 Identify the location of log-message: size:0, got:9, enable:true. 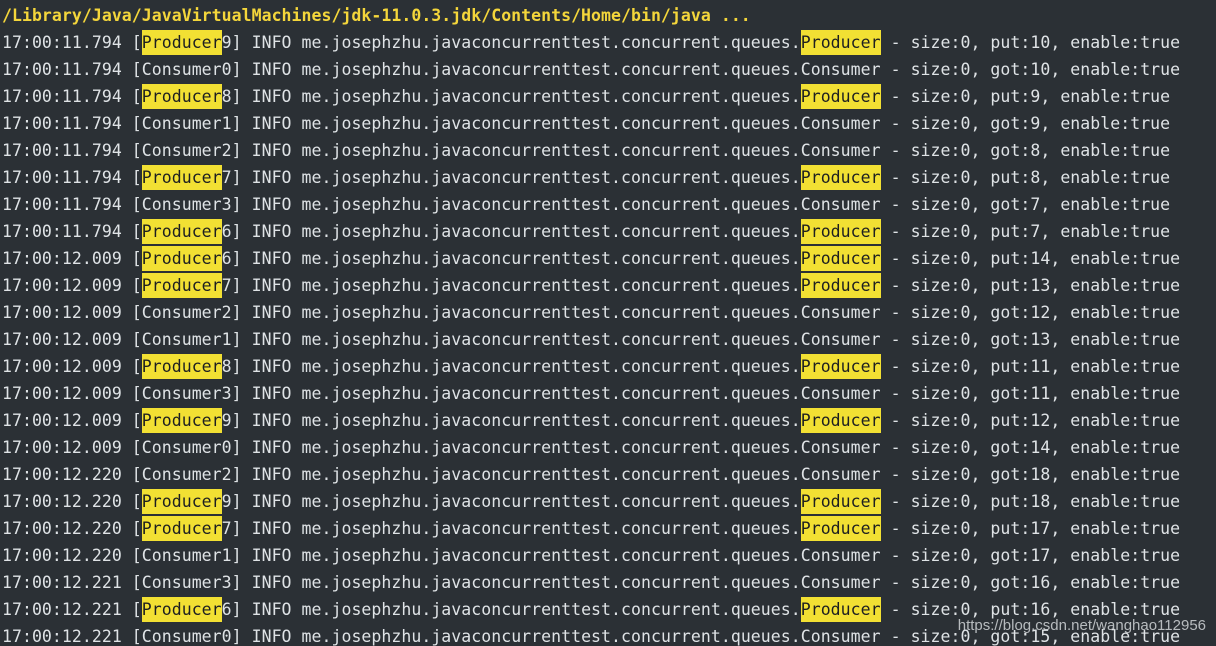
(1040, 123).